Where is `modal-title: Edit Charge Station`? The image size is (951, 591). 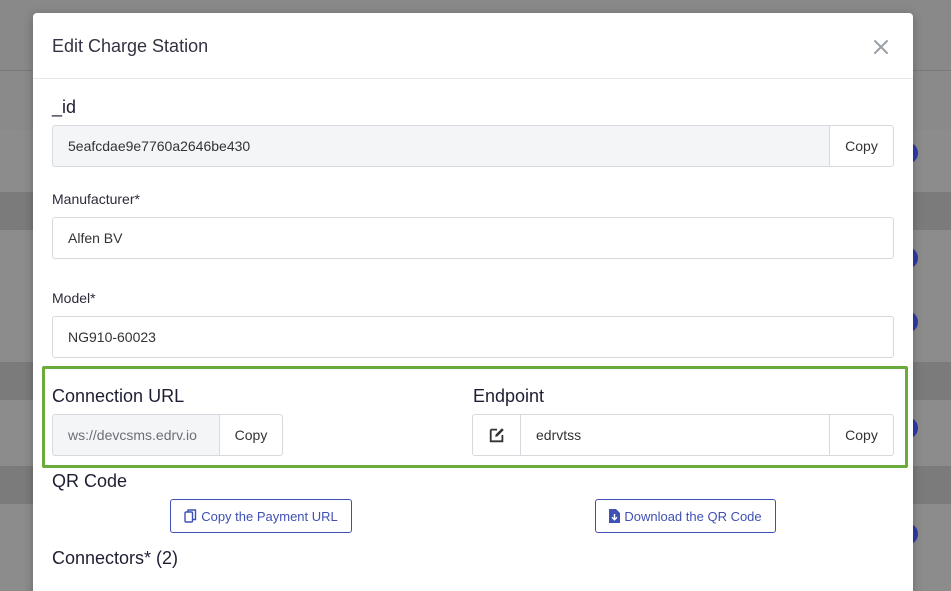
modal-title: Edit Charge Station is located at coordinates (130, 46).